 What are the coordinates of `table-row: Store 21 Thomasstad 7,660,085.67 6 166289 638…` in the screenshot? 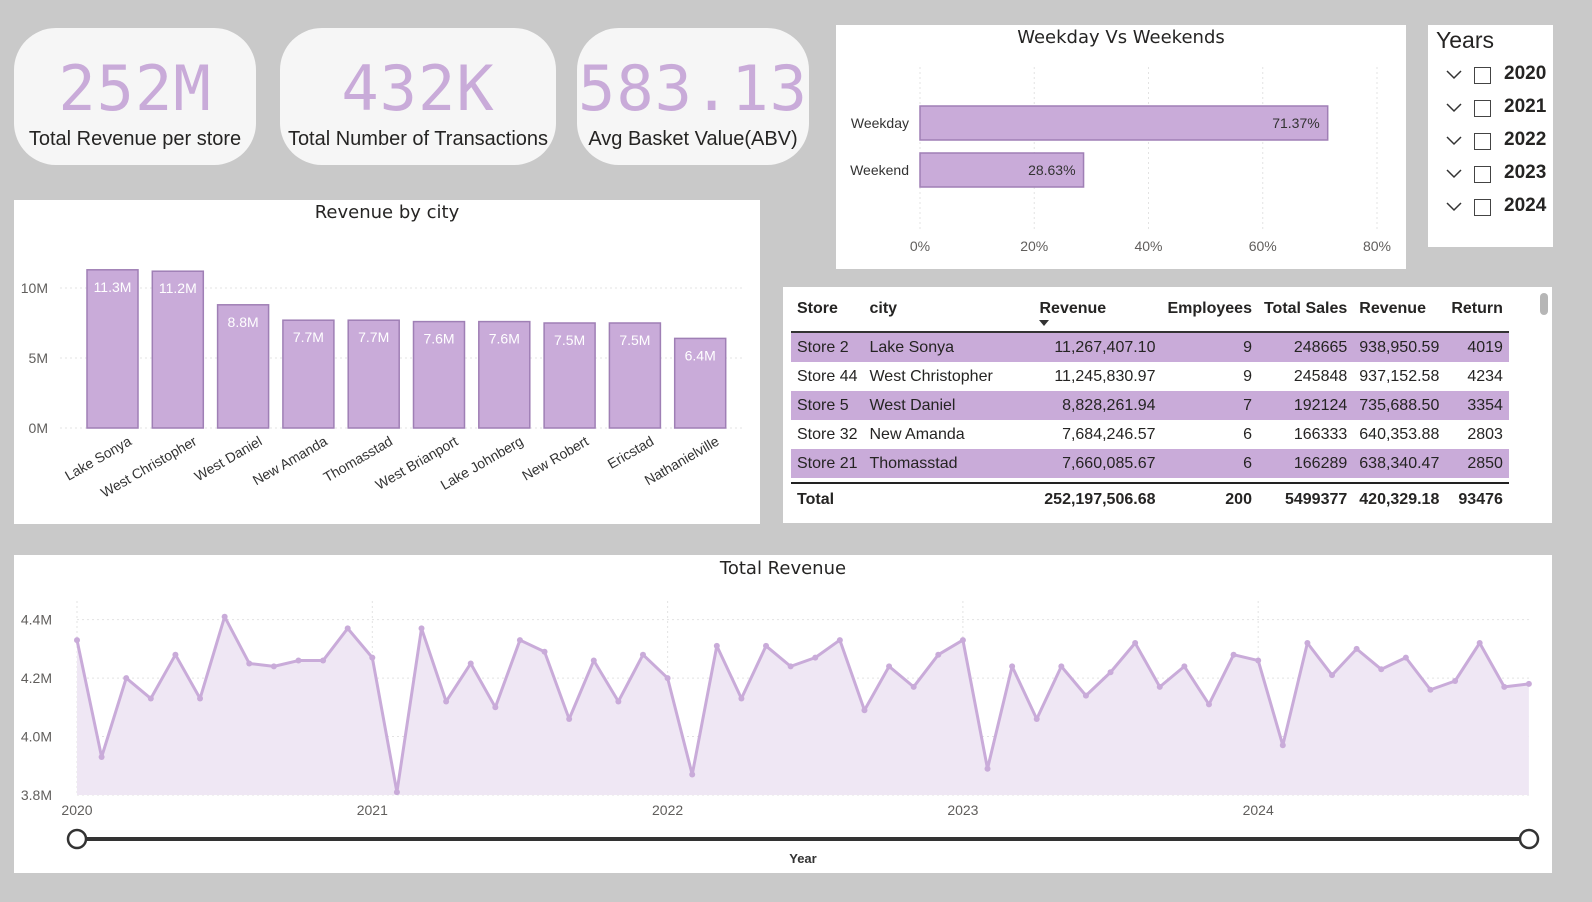 It's located at (1150, 463).